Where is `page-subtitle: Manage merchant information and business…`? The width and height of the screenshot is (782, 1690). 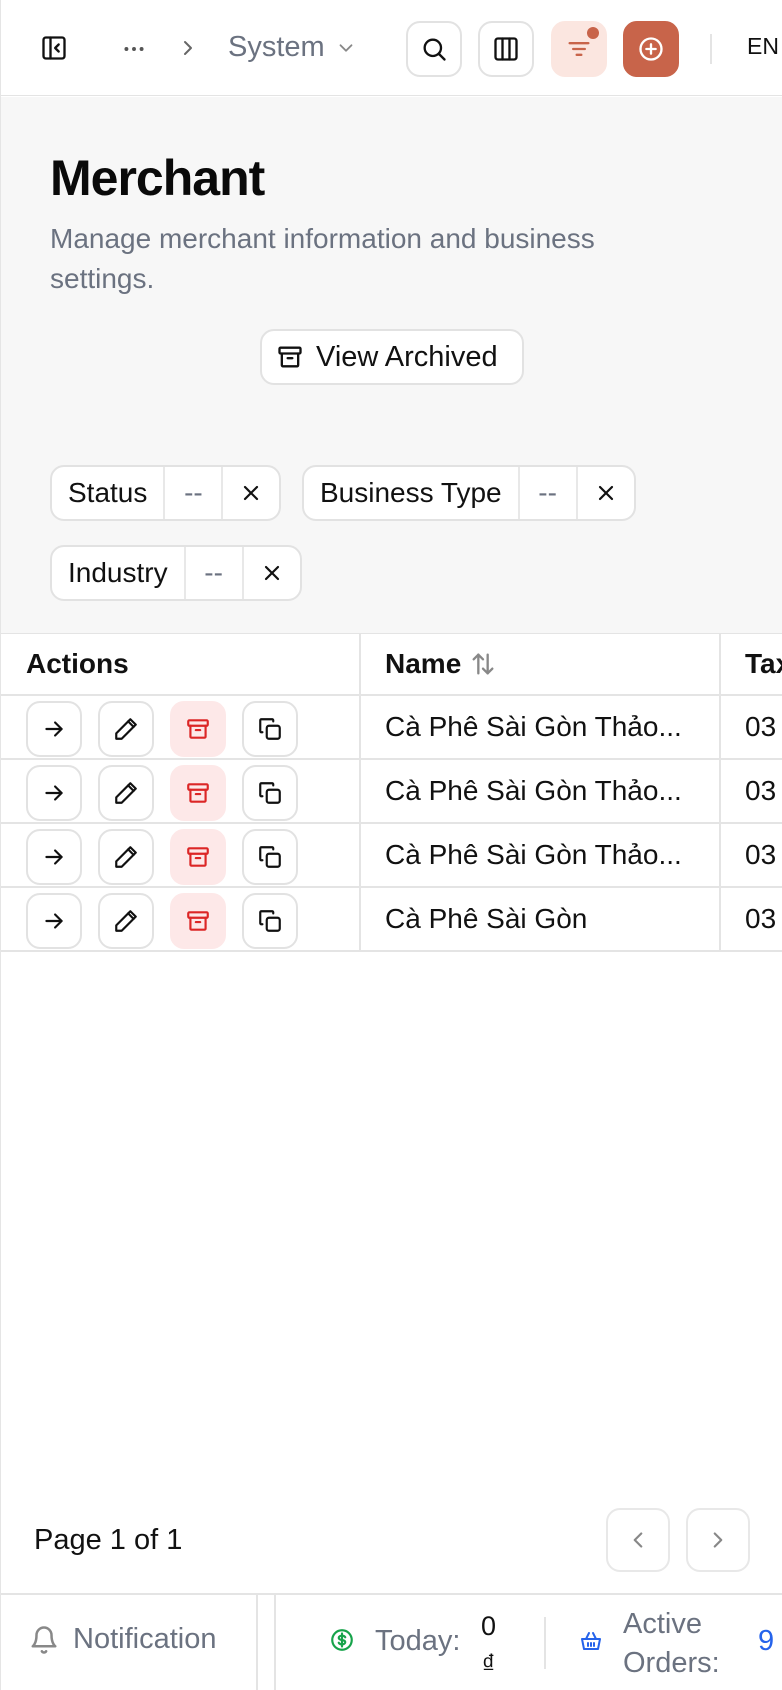 page-subtitle: Manage merchant information and business… is located at coordinates (322, 258).